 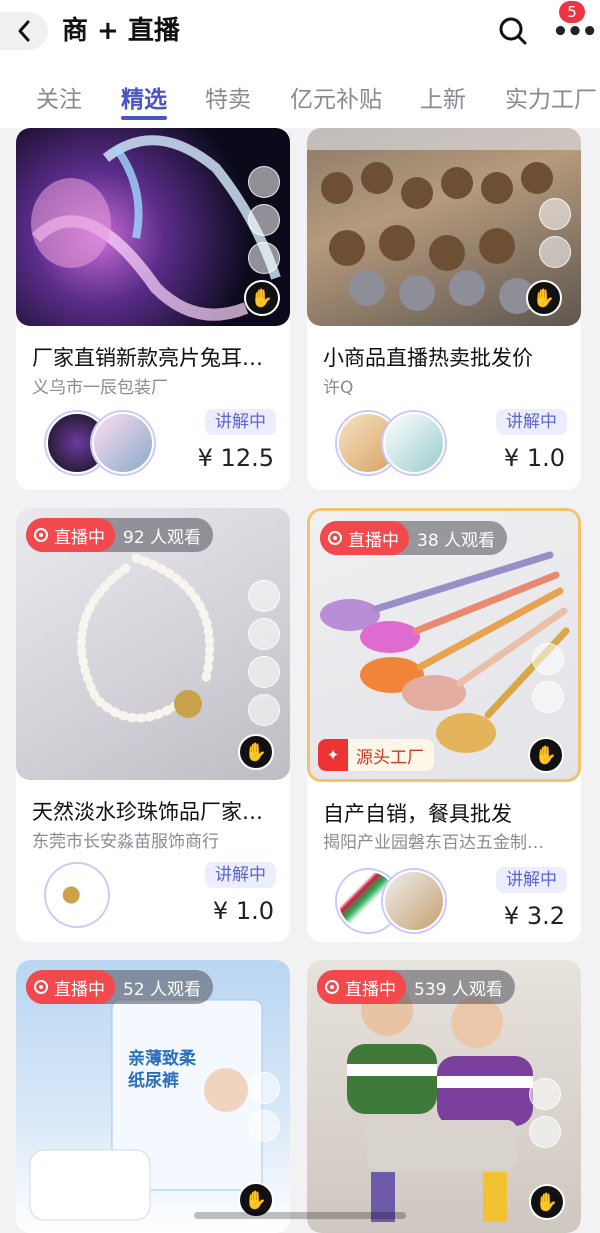 What do you see at coordinates (162, 1070) in the screenshot?
I see `packaging-text: 亲薄致柔 纸尿裤` at bounding box center [162, 1070].